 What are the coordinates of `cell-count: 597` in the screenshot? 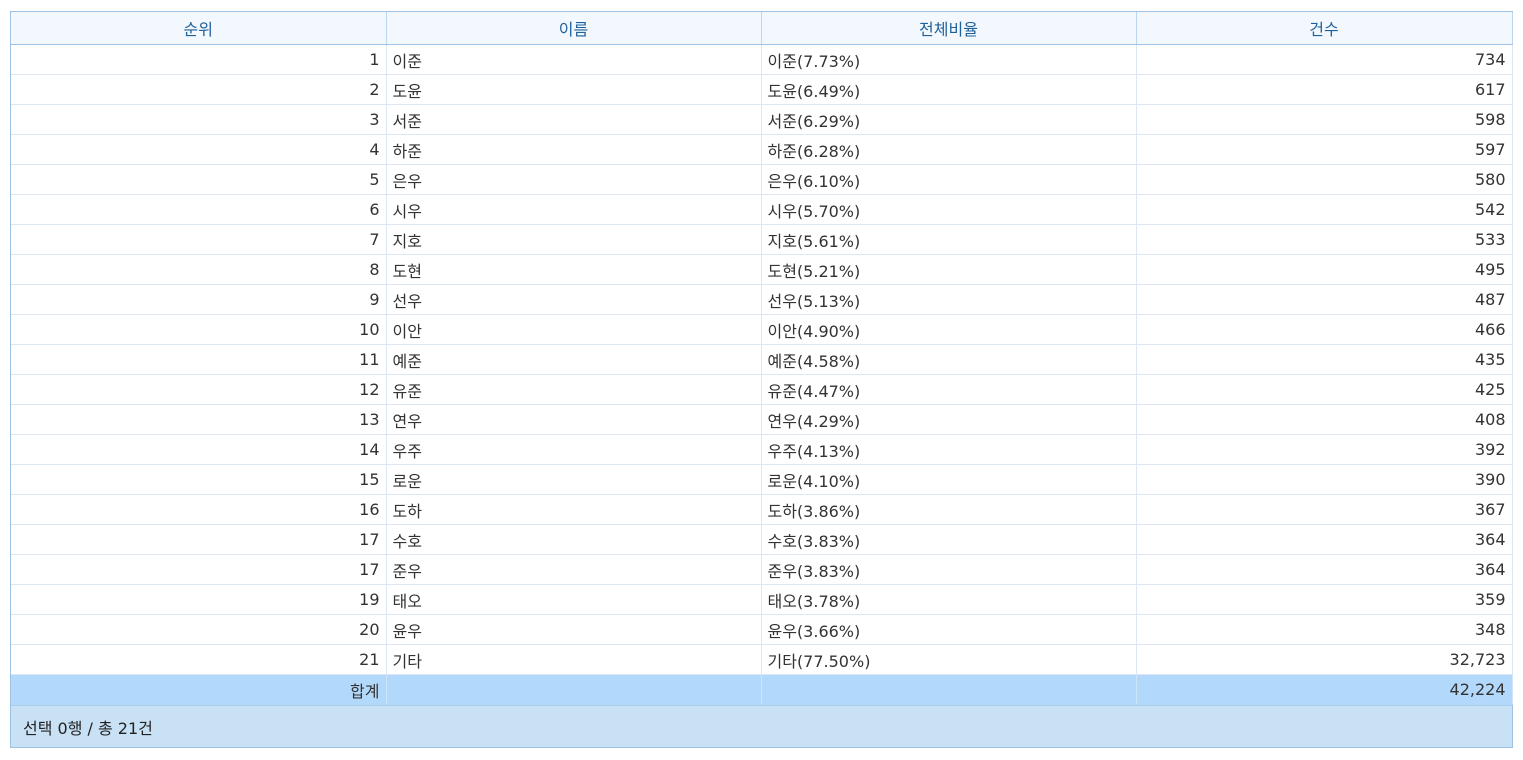 It's located at (1324, 149).